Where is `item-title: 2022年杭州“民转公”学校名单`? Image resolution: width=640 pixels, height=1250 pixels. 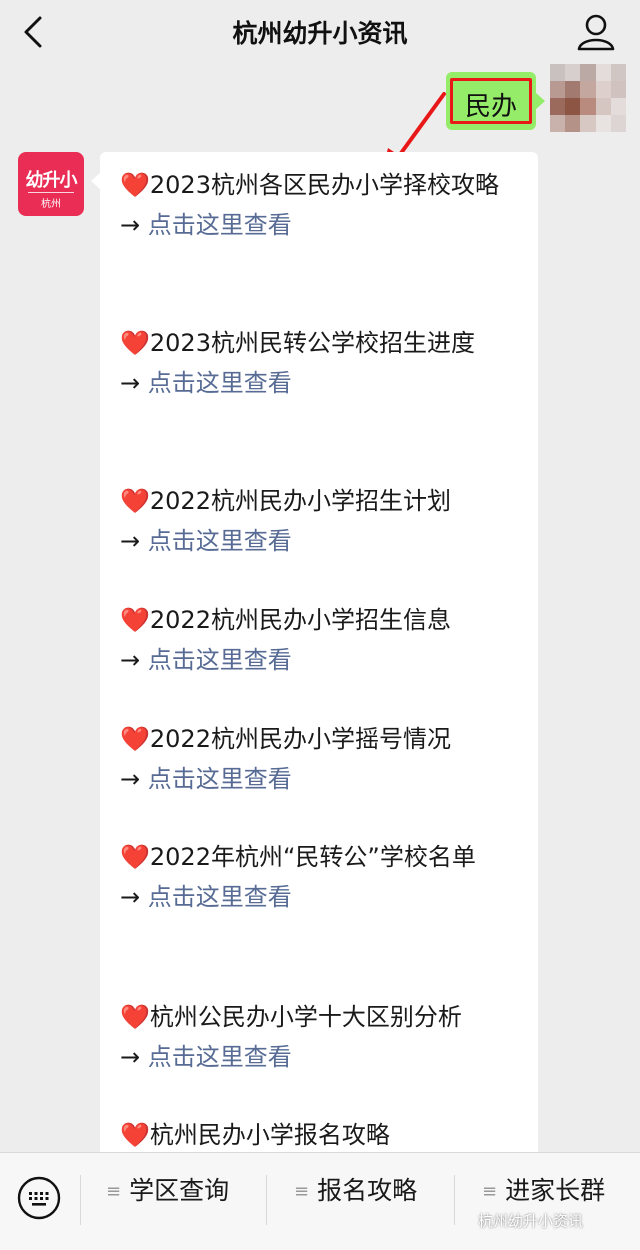
item-title: 2022年杭州“民转公”学校名单 is located at coordinates (312, 857).